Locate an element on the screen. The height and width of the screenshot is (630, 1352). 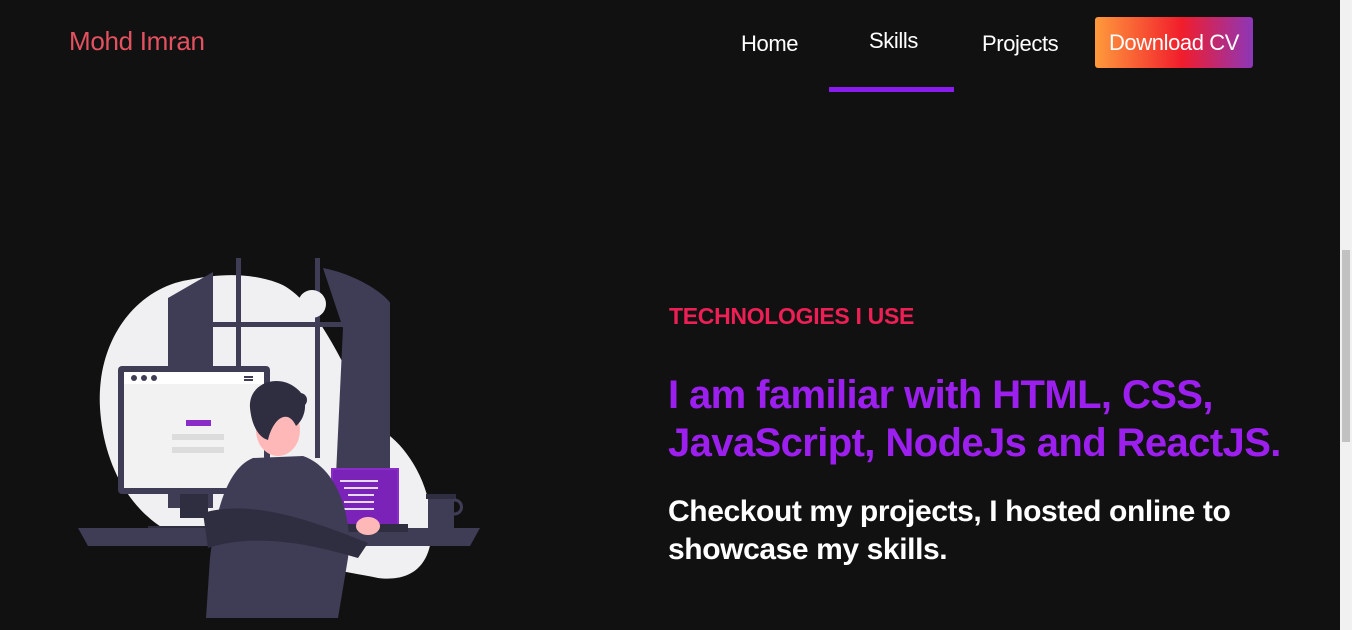
nav-item-skills: Skills is located at coordinates (893, 41).